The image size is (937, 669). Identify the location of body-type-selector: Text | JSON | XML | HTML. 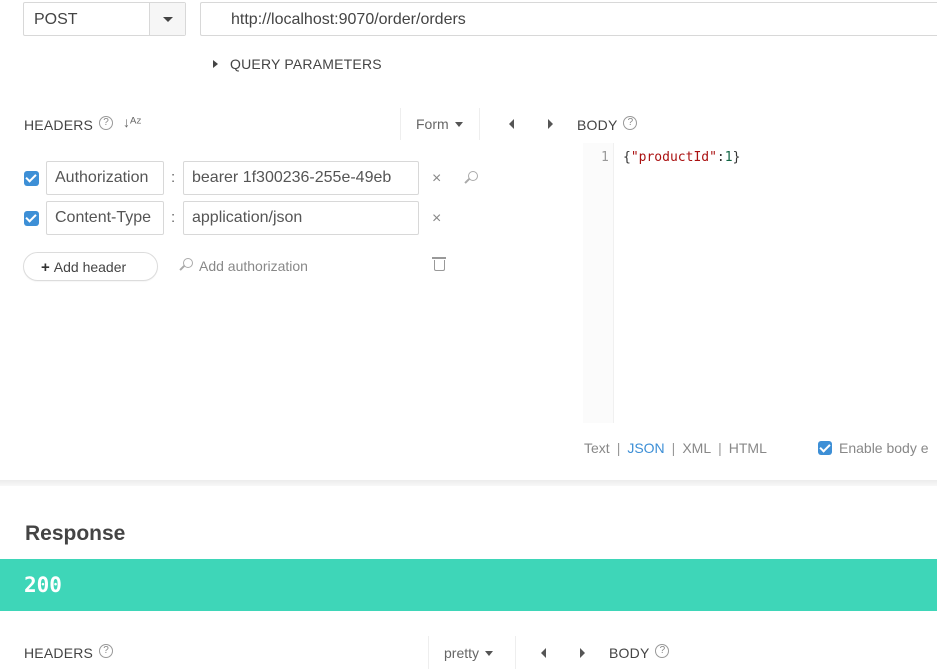
(675, 448).